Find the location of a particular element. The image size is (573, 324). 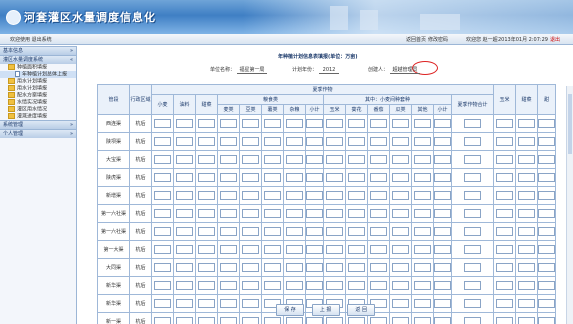

sidebar-item-water-plan-2: 用水计划填报 is located at coordinates (38, 88).